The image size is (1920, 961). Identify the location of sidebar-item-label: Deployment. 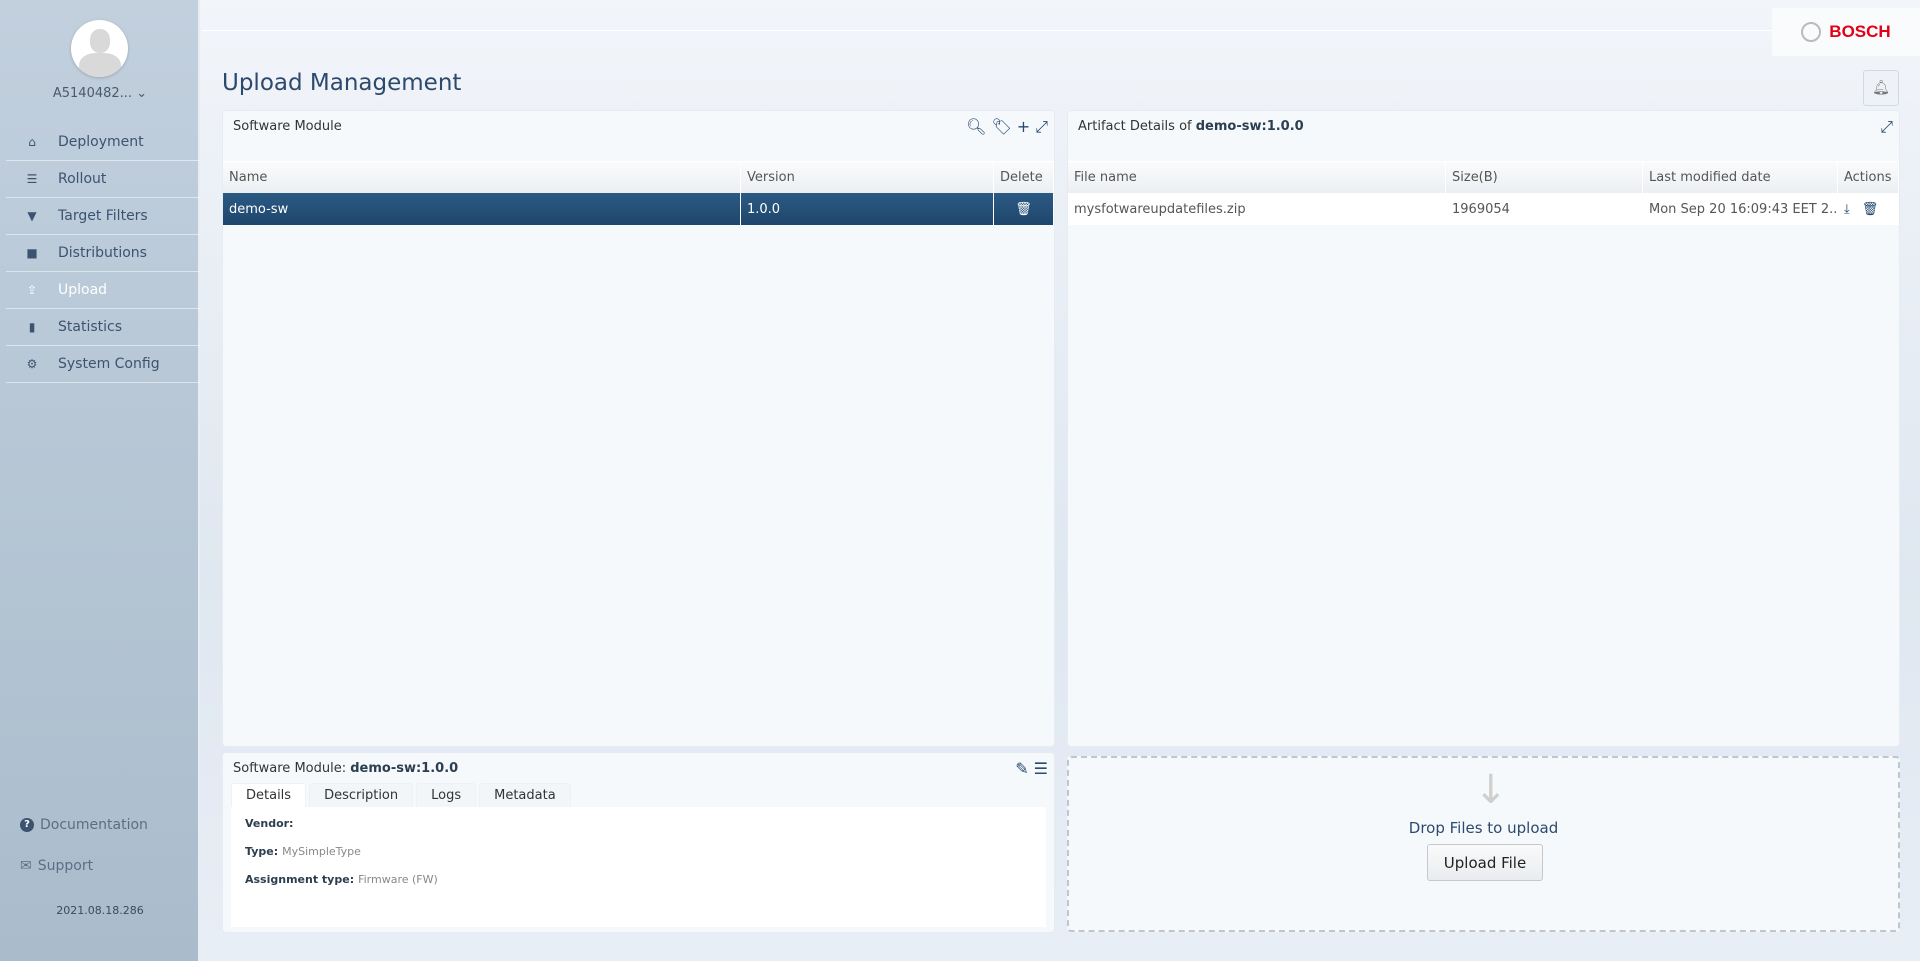
(101, 142).